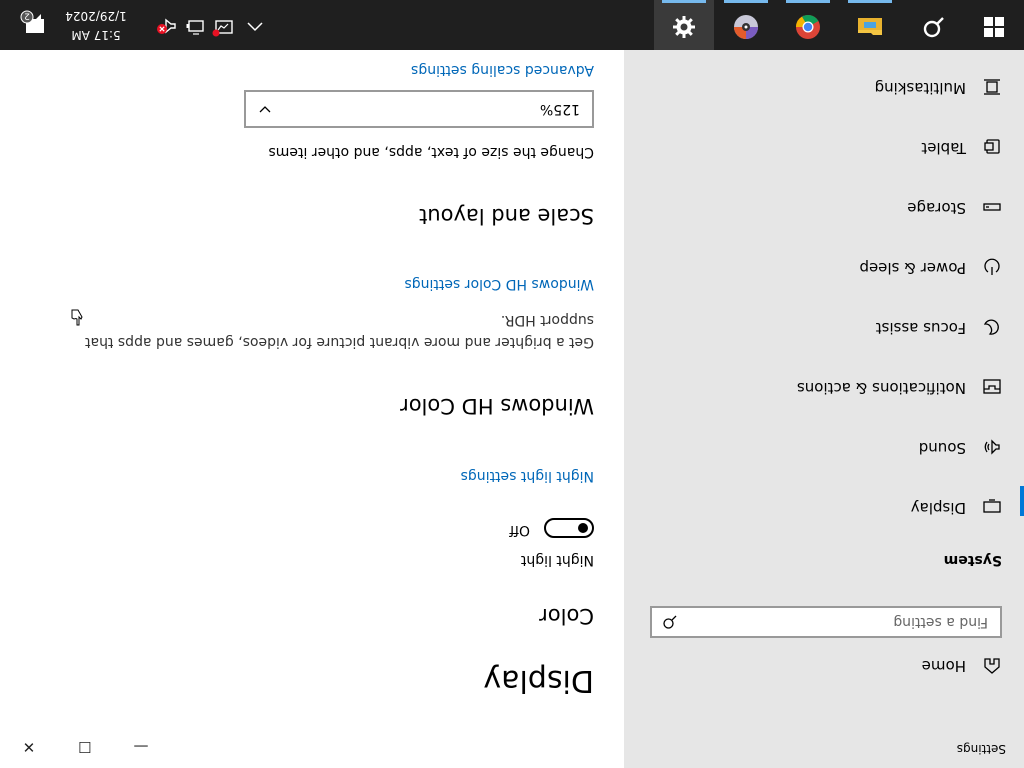 This screenshot has width=1024, height=768. I want to click on notification-count-badge: 2, so click(27, 16).